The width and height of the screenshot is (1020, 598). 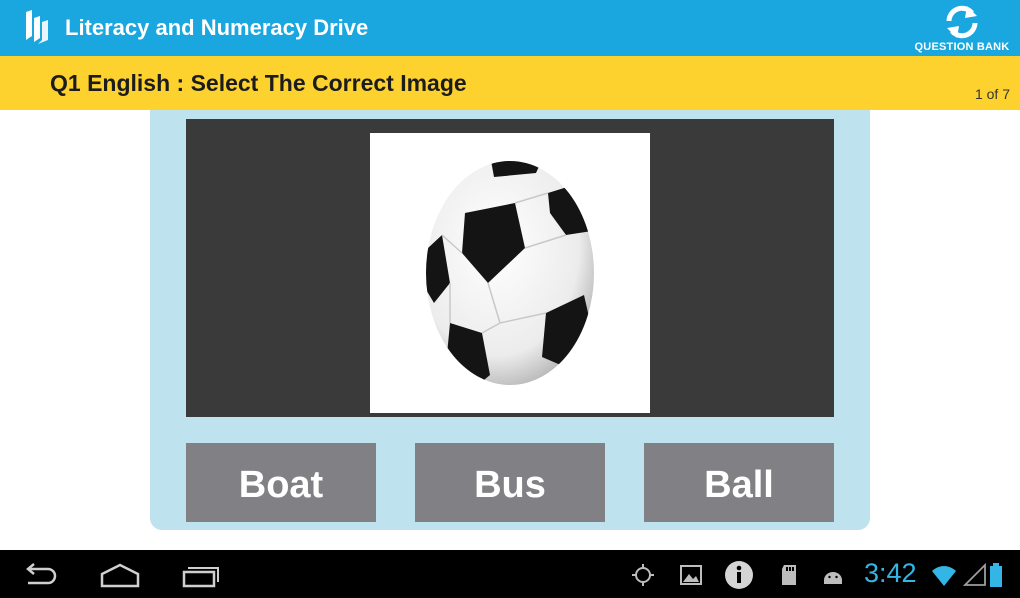 What do you see at coordinates (833, 578) in the screenshot?
I see `android-debug-icon` at bounding box center [833, 578].